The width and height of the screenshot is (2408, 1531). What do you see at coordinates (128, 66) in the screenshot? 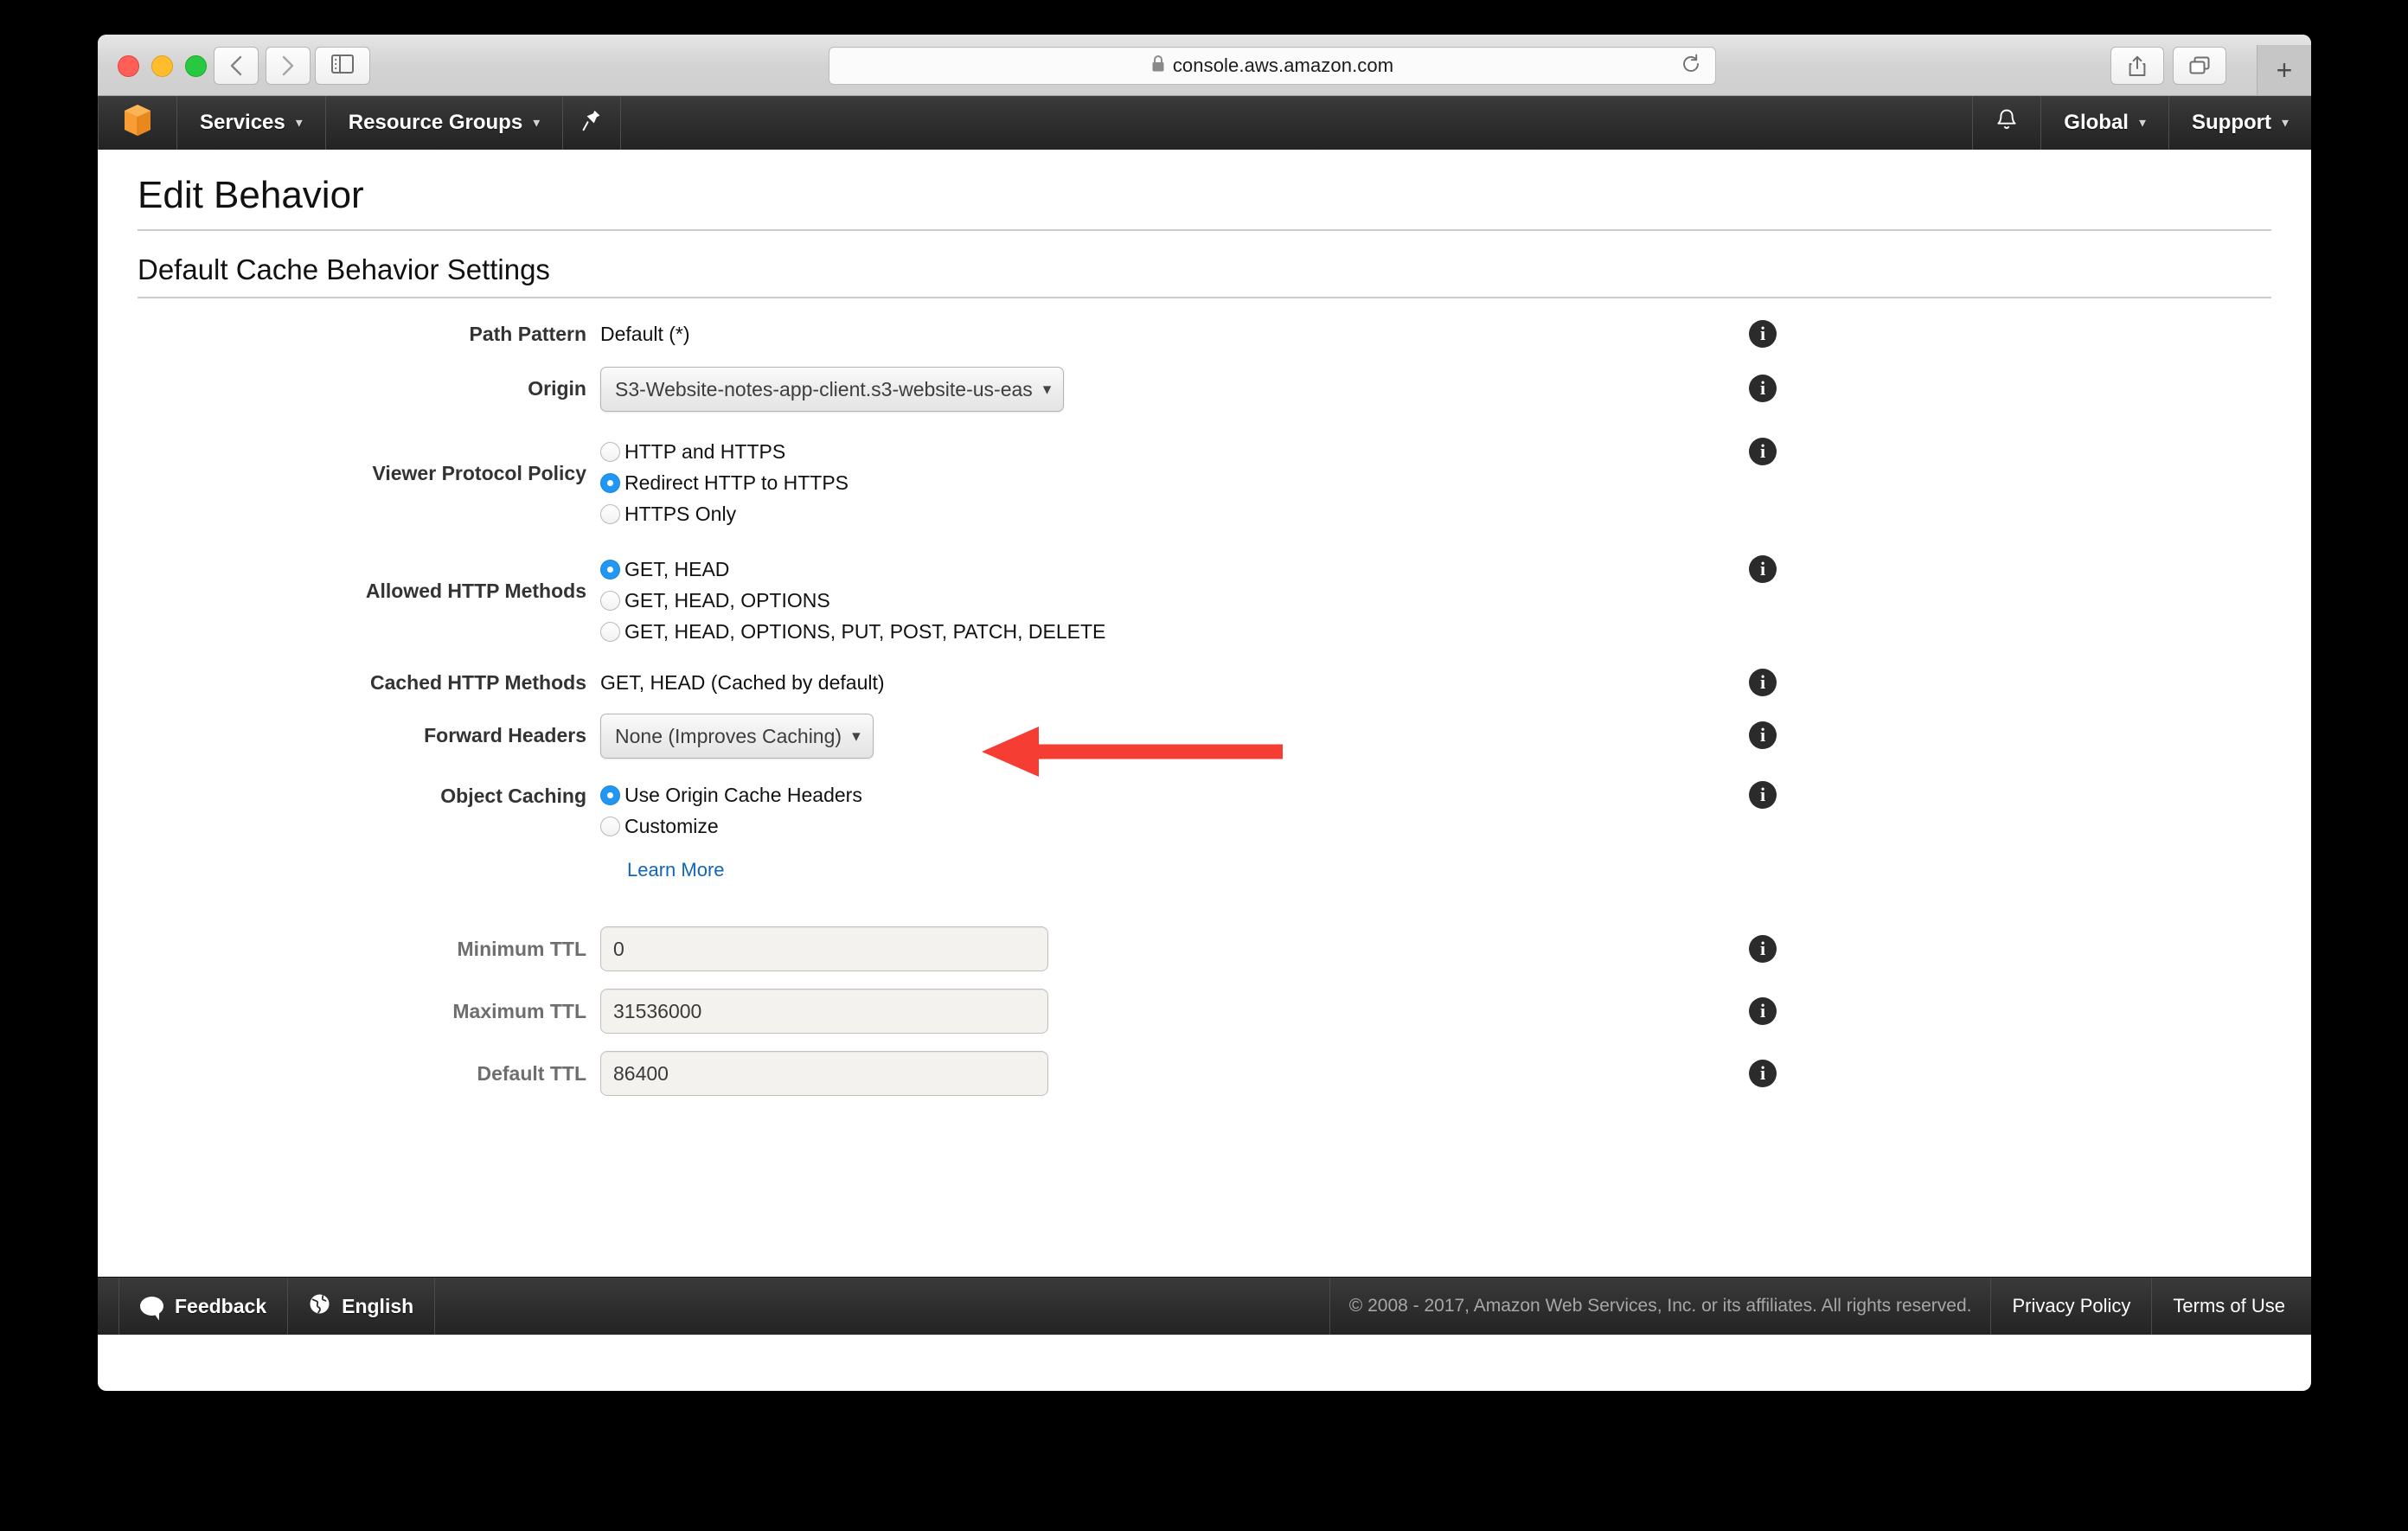
I see `close-window-button` at bounding box center [128, 66].